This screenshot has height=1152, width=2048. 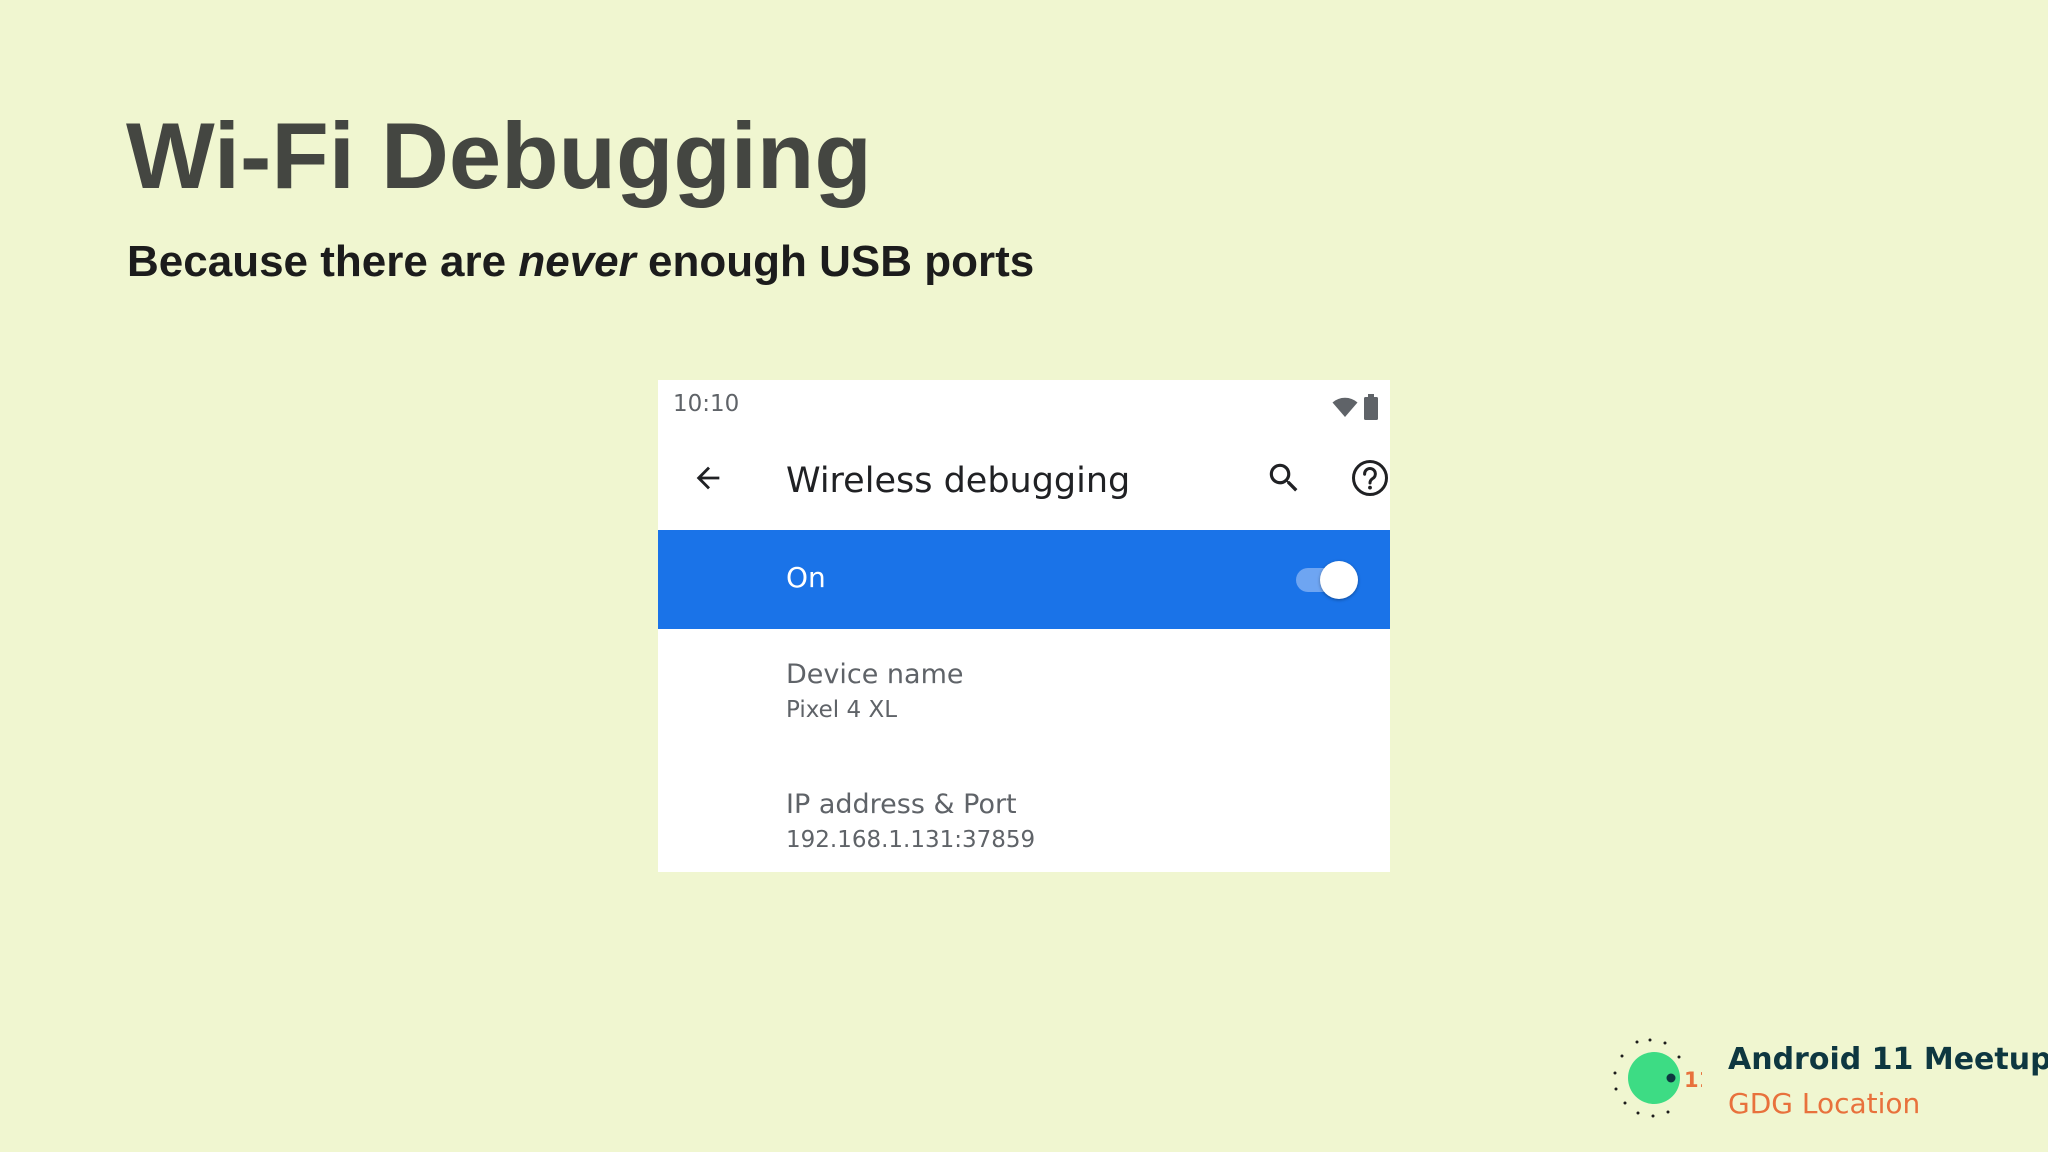 I want to click on app-bar-title: Wireless debugging, so click(x=958, y=481).